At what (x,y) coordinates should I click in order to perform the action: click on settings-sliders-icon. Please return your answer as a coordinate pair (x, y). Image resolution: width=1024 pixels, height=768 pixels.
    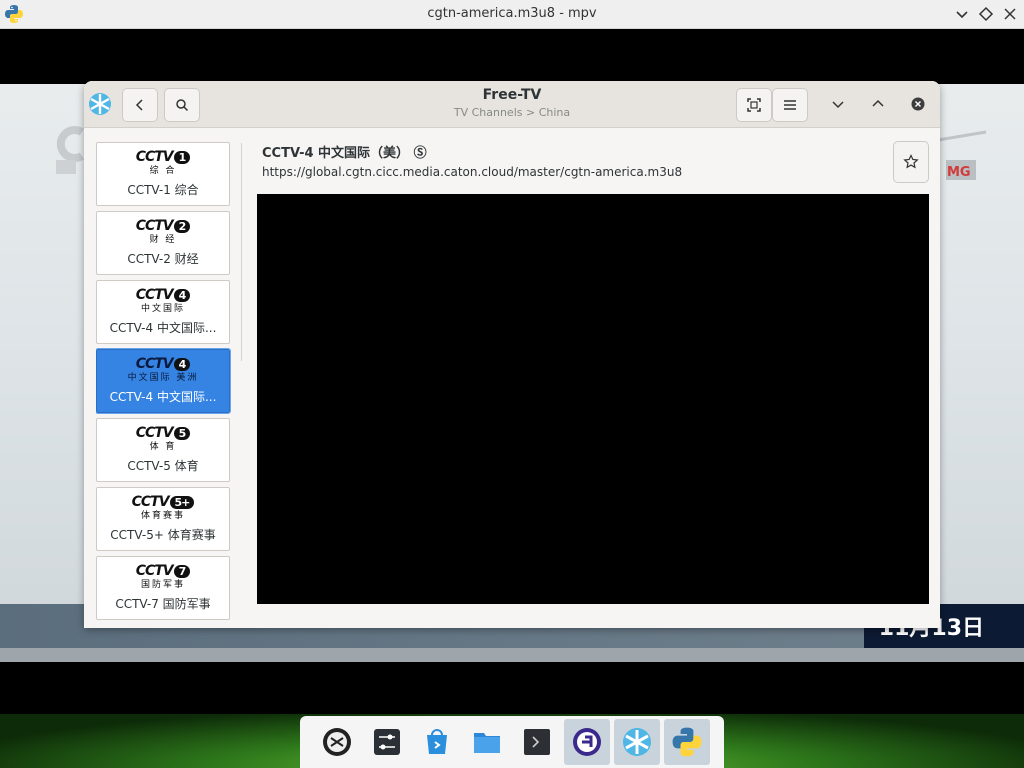
    Looking at the image, I should click on (387, 742).